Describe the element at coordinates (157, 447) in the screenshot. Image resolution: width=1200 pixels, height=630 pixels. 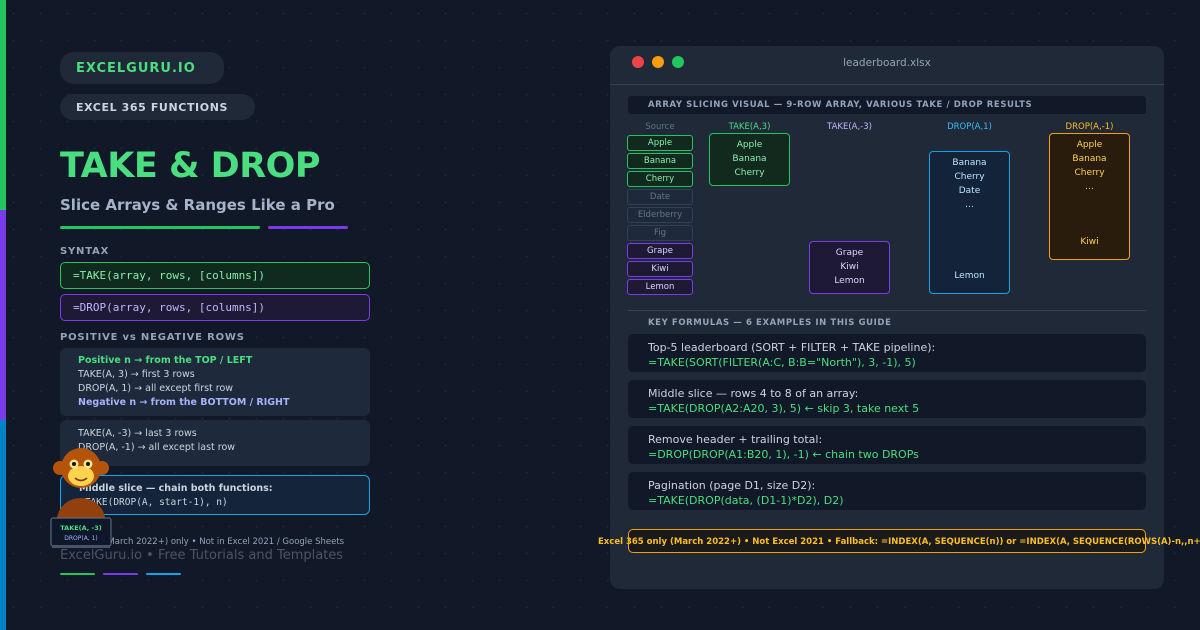
I see `negative-example-drop: DROP(A, -1) → all except last row` at that location.